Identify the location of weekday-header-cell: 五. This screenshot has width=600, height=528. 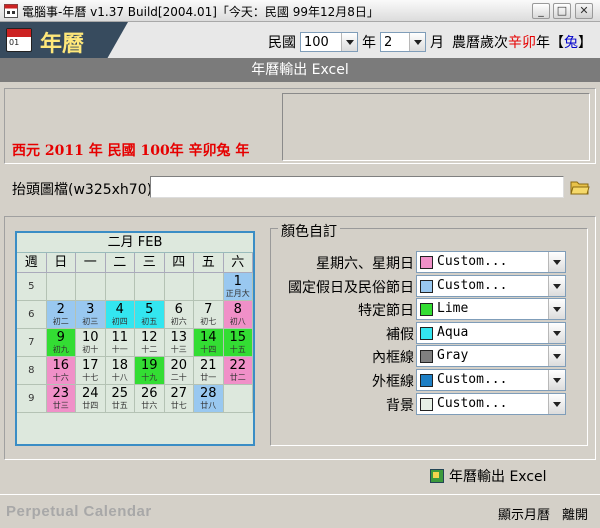
(209, 263).